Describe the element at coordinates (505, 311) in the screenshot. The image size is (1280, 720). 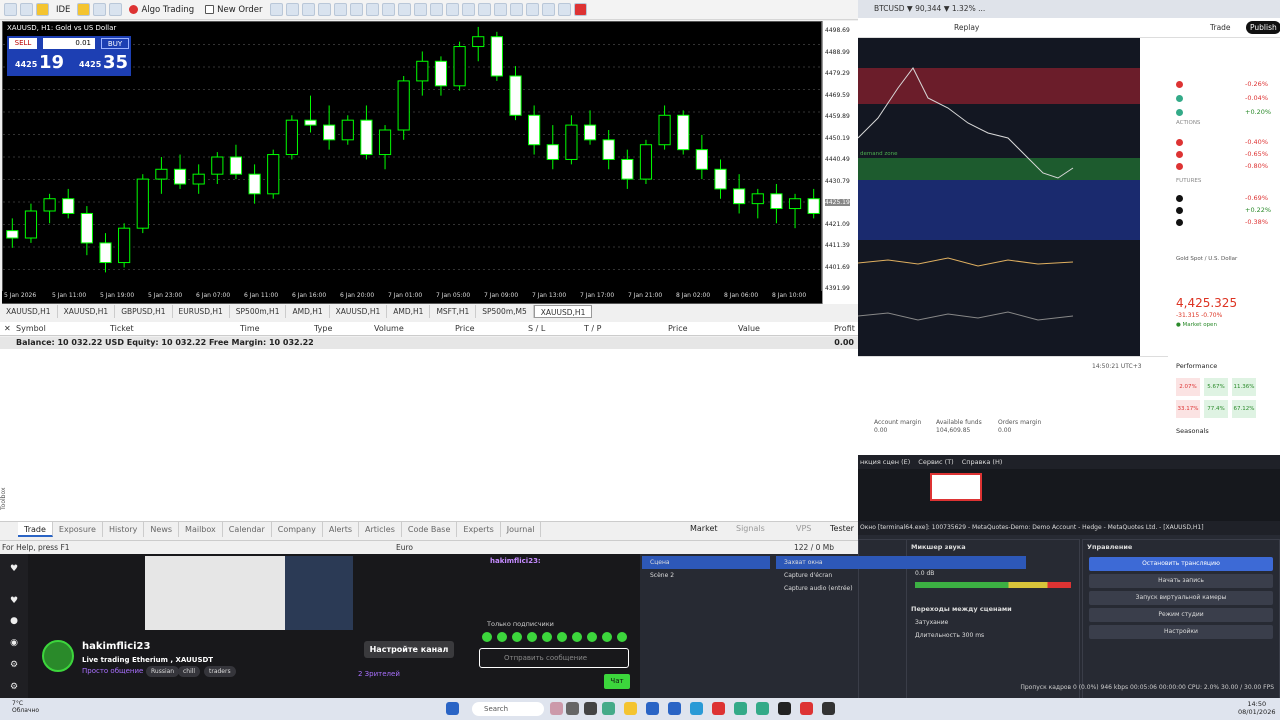
I see `chart-tab: SP500m,M5` at that location.